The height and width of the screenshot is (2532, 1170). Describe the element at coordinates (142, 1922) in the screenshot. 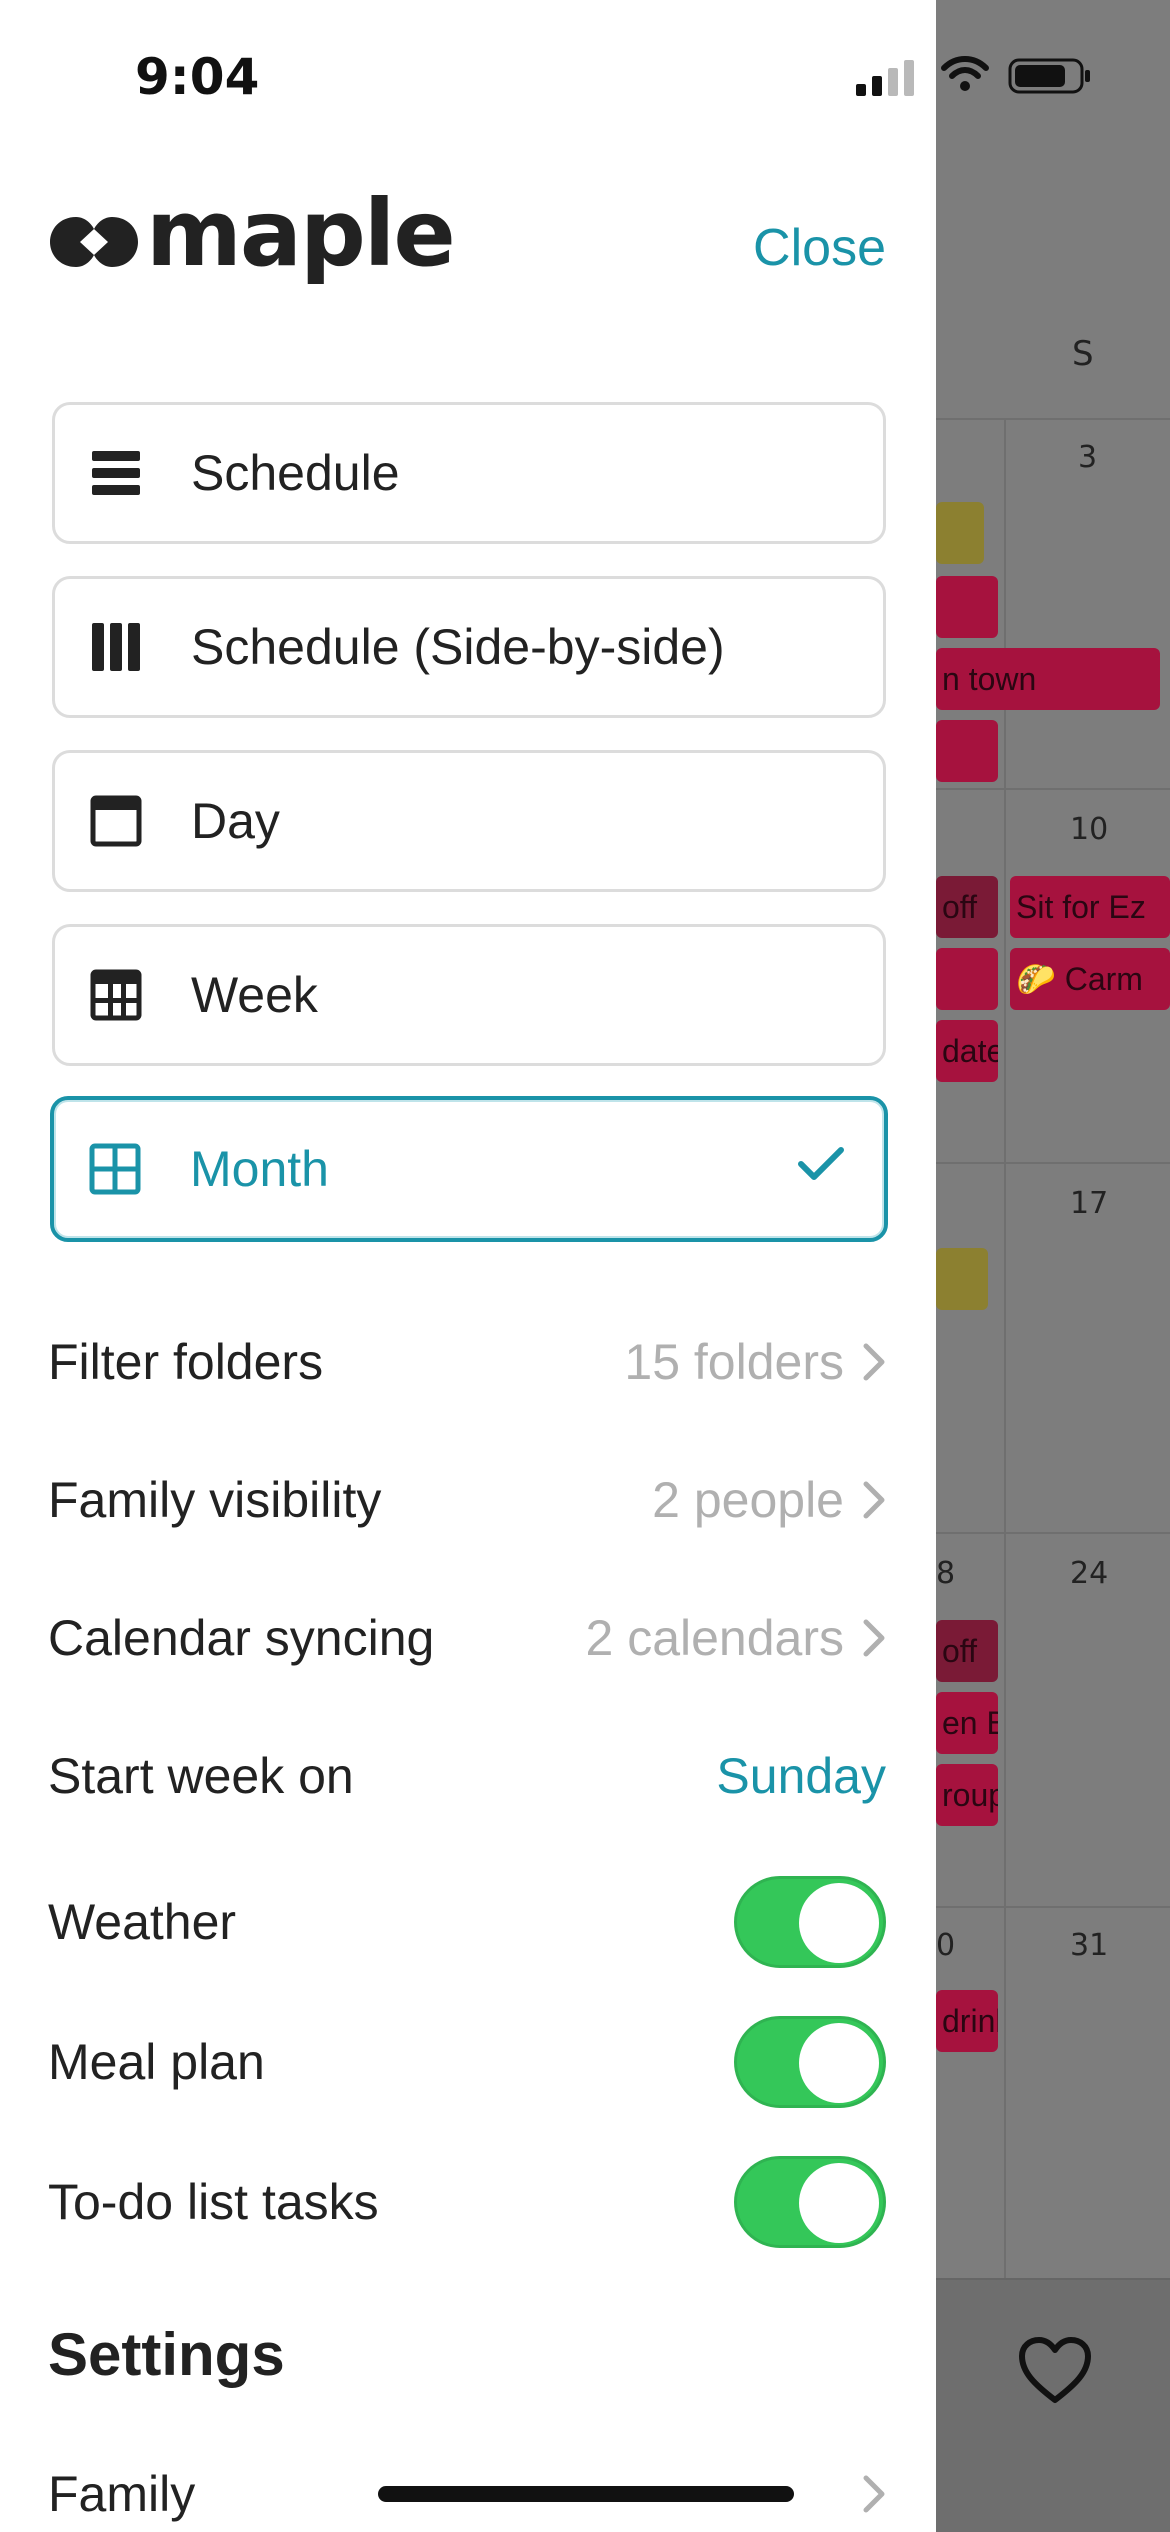

I see `weather-label: Weather` at that location.